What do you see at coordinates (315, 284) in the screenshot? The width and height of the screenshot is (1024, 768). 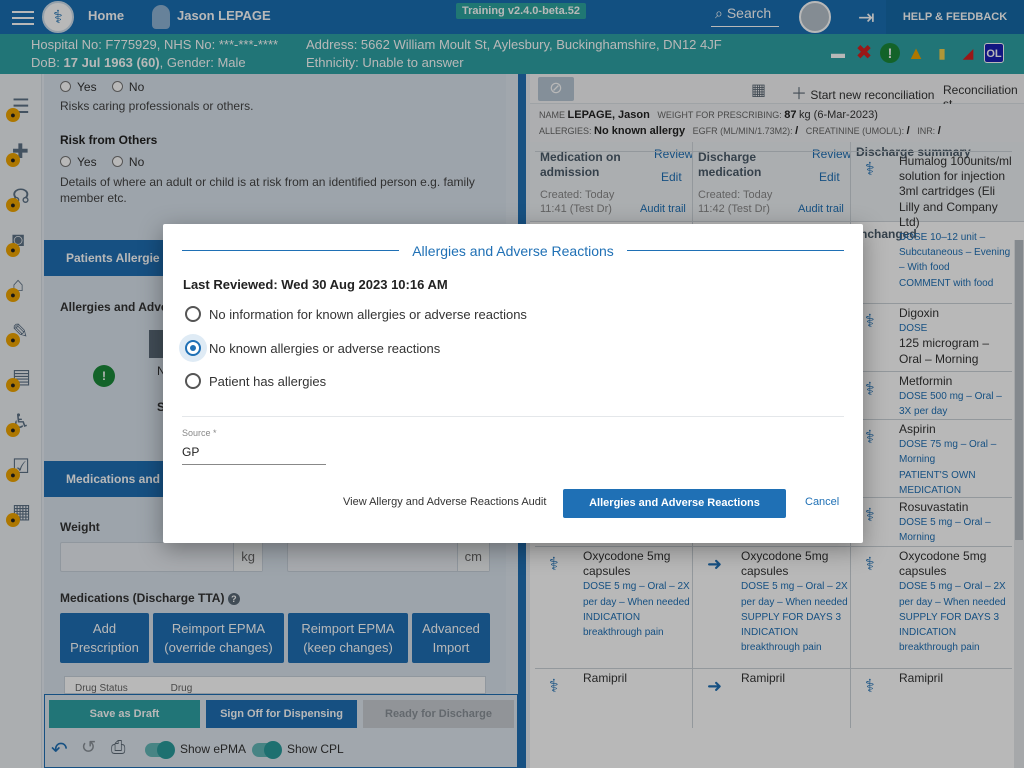 I see `last-reviewed: Last Reviewed: Wed 30 Aug 2023 10:16 AM` at bounding box center [315, 284].